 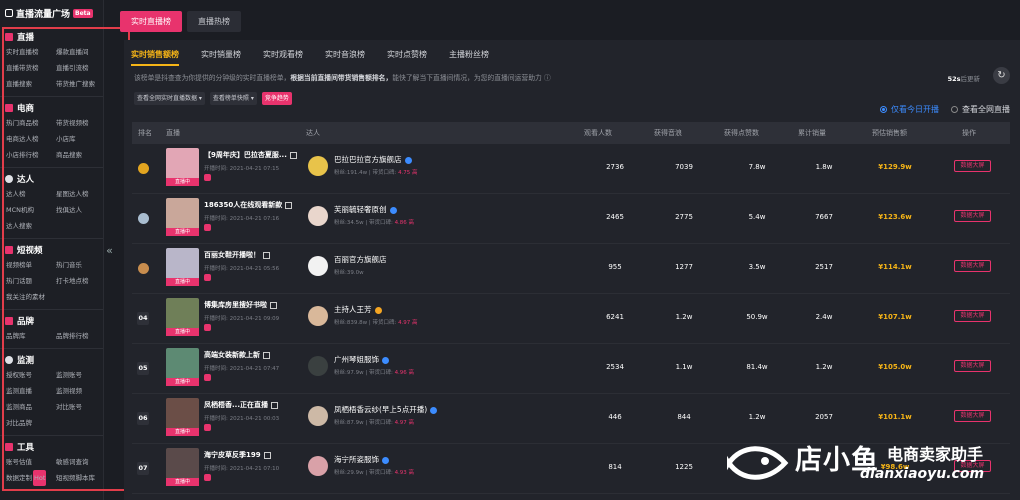 I want to click on sidebar-section-title: 监测, so click(x=51, y=359).